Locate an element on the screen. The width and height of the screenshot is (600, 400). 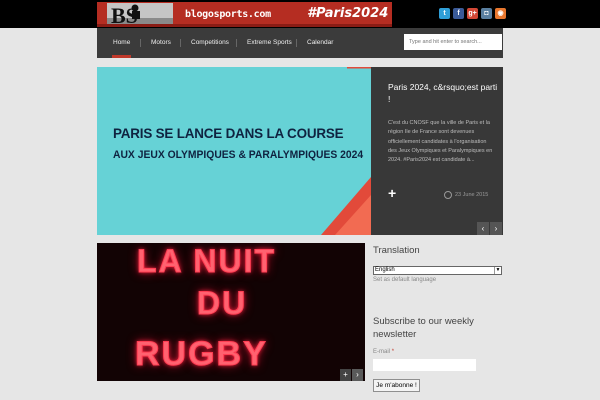
chevron-down-icon: ▼ is located at coordinates (497, 270).